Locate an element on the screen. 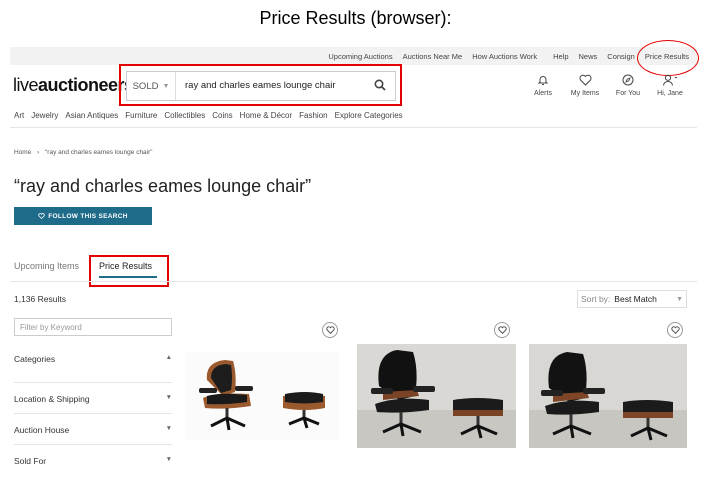 The image size is (711, 481). facet-categories: Categories ▲ is located at coordinates (93, 359).